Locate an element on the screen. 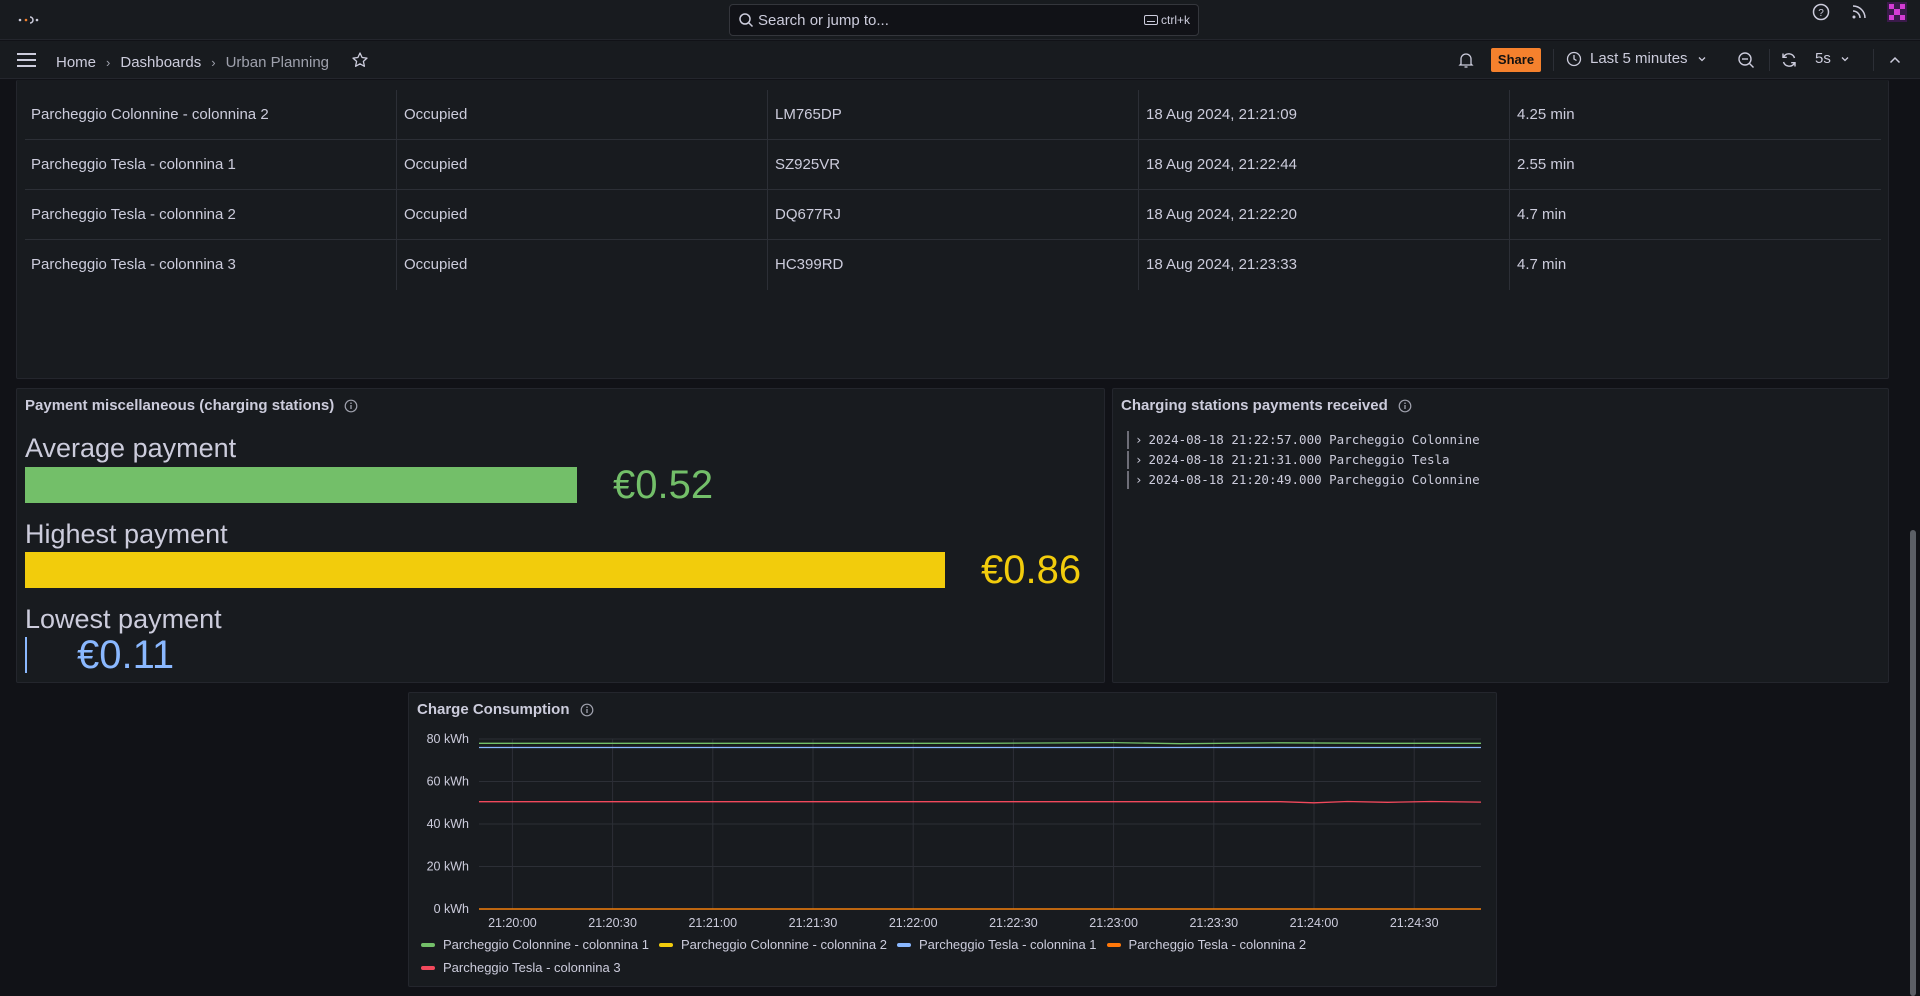  legend-item: Parcheggio Tesla - colonnina 1 is located at coordinates (996, 944).